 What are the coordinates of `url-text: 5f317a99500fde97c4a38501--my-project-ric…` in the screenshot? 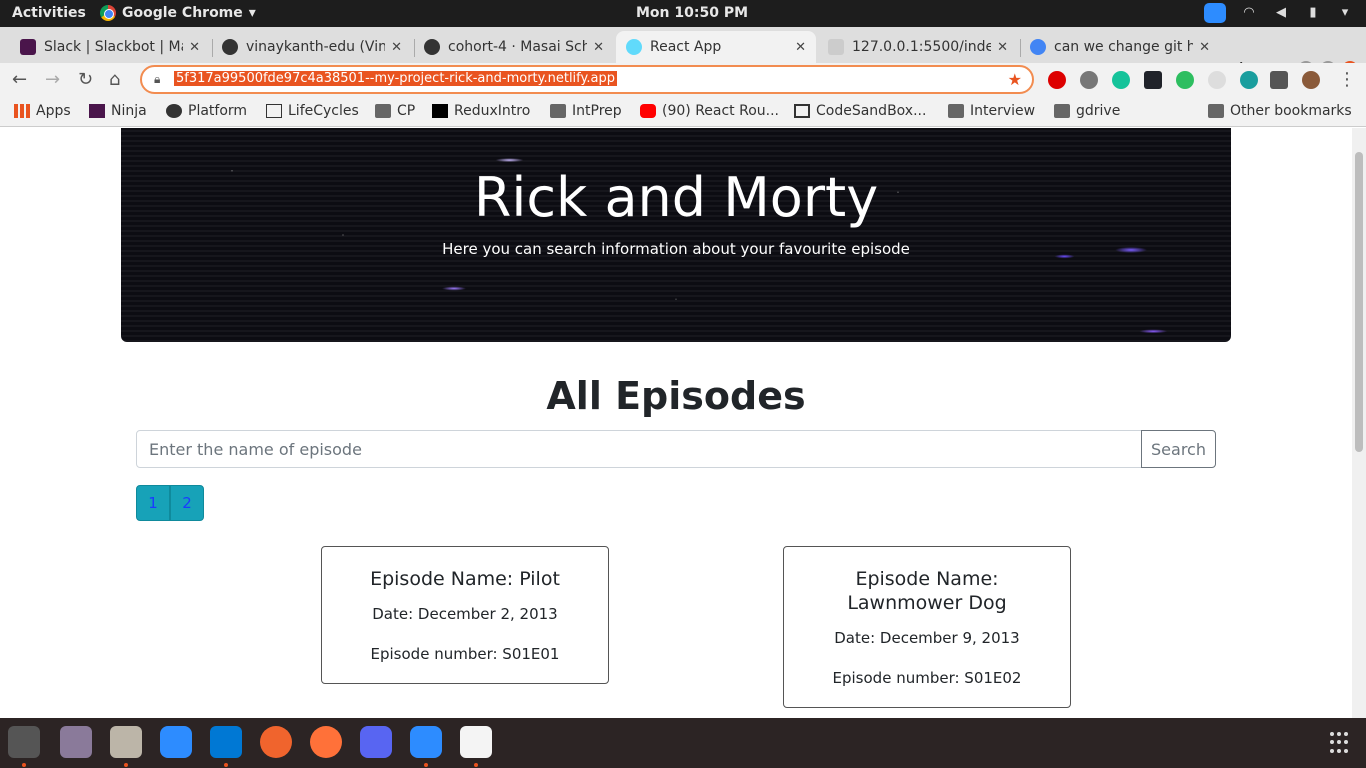 It's located at (395, 78).